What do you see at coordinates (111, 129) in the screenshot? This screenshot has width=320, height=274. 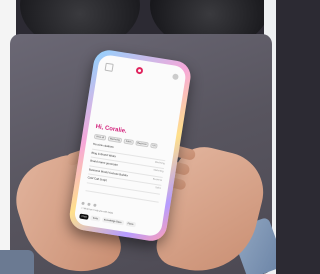 I see `greeting-title: Hi, Coralie.` at bounding box center [111, 129].